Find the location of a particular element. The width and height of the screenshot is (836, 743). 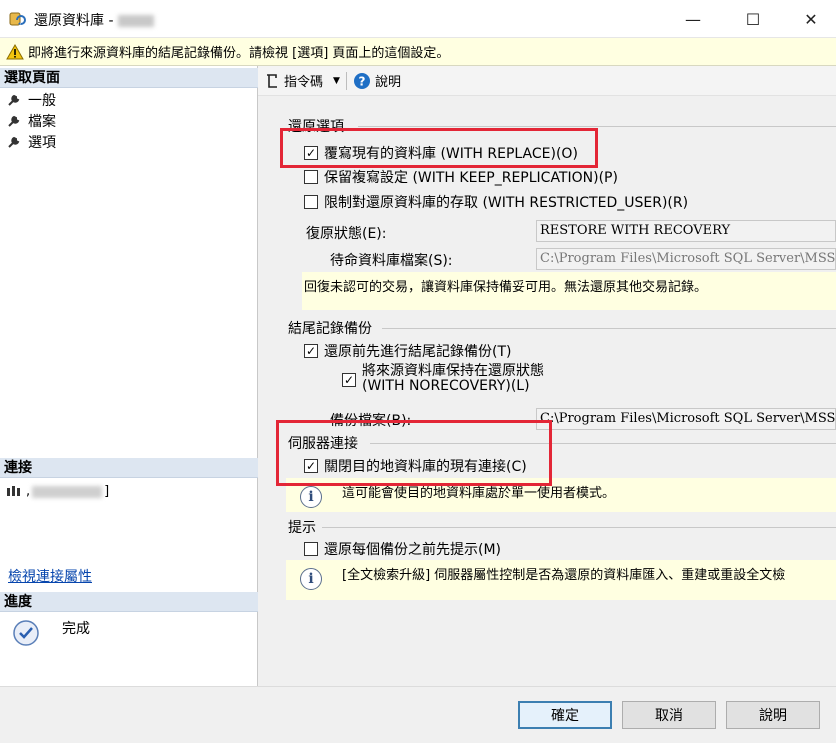

warning-bar: 即將進行來源資料庫的結尾記錄備份。請檢視 [選項] 頁面上的這個設定。 is located at coordinates (418, 52).